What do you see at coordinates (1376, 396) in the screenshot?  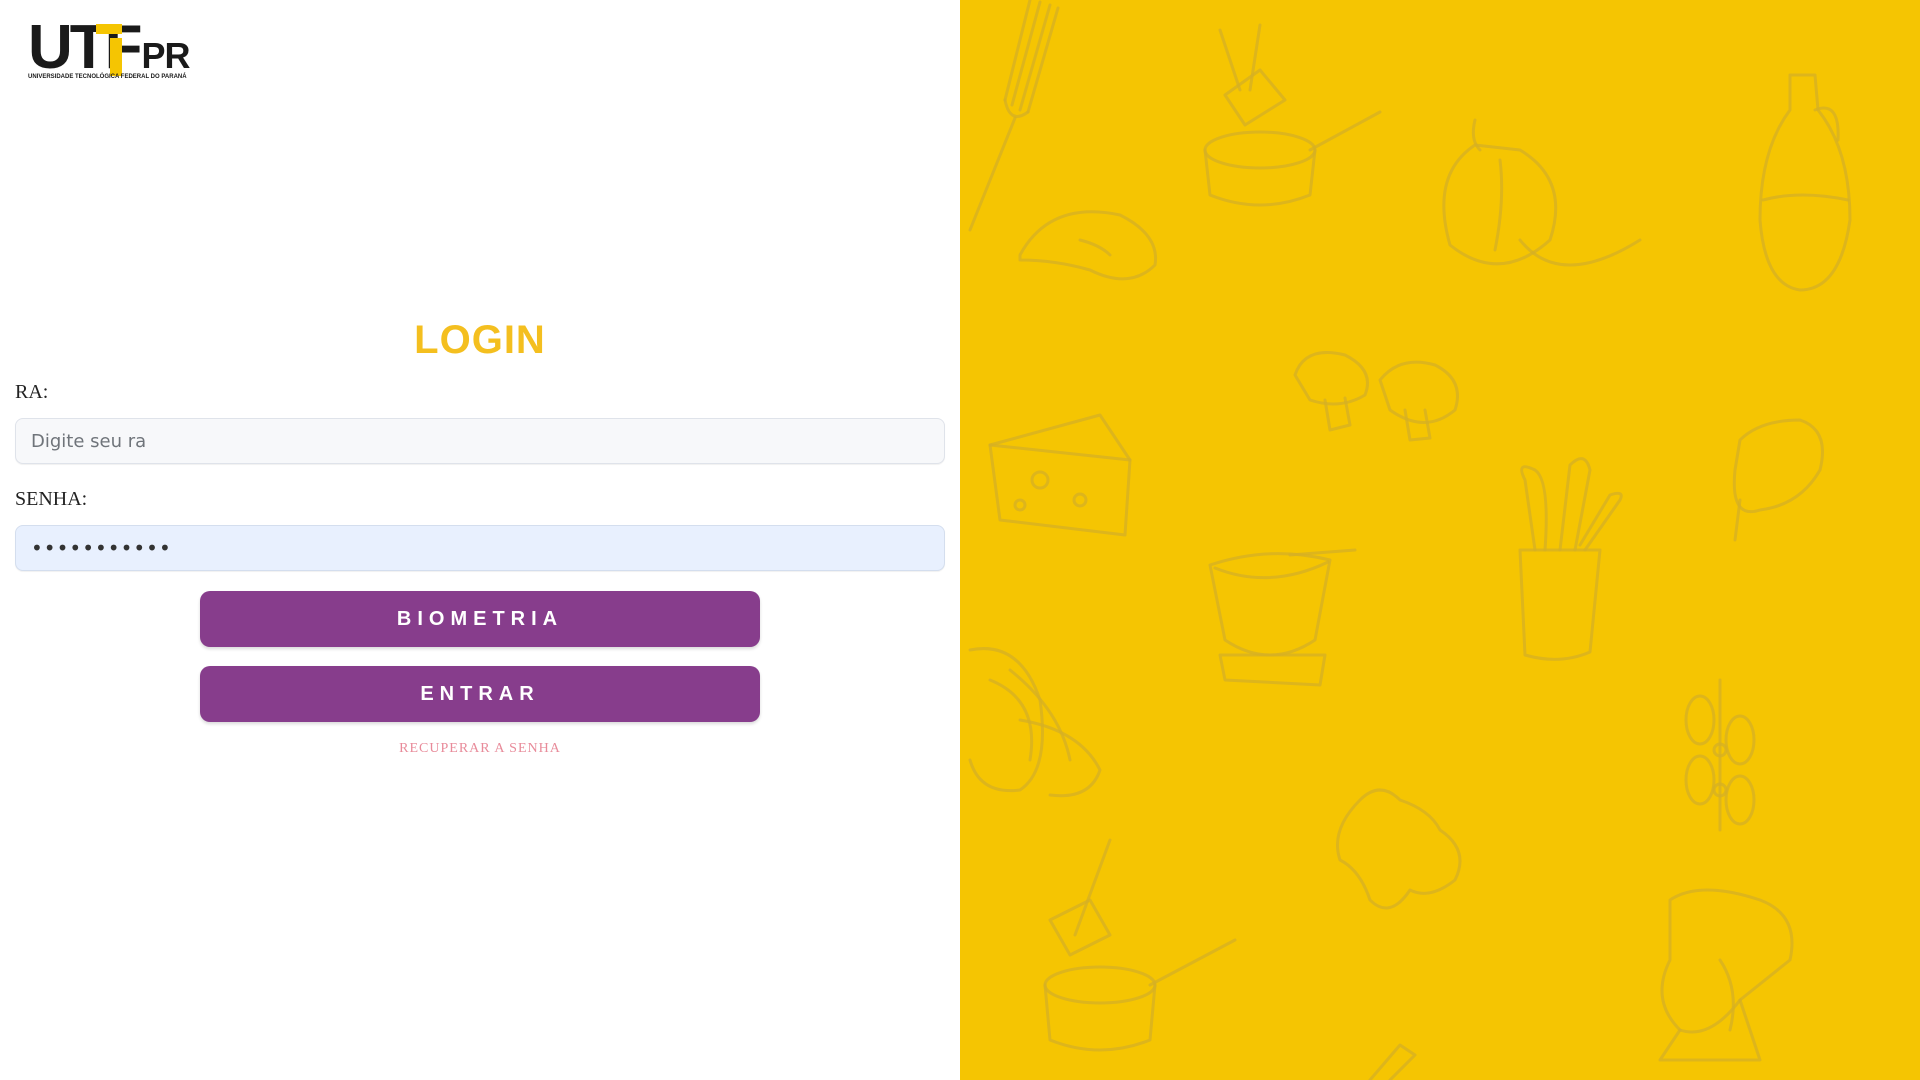 I see `mushroom-icon` at bounding box center [1376, 396].